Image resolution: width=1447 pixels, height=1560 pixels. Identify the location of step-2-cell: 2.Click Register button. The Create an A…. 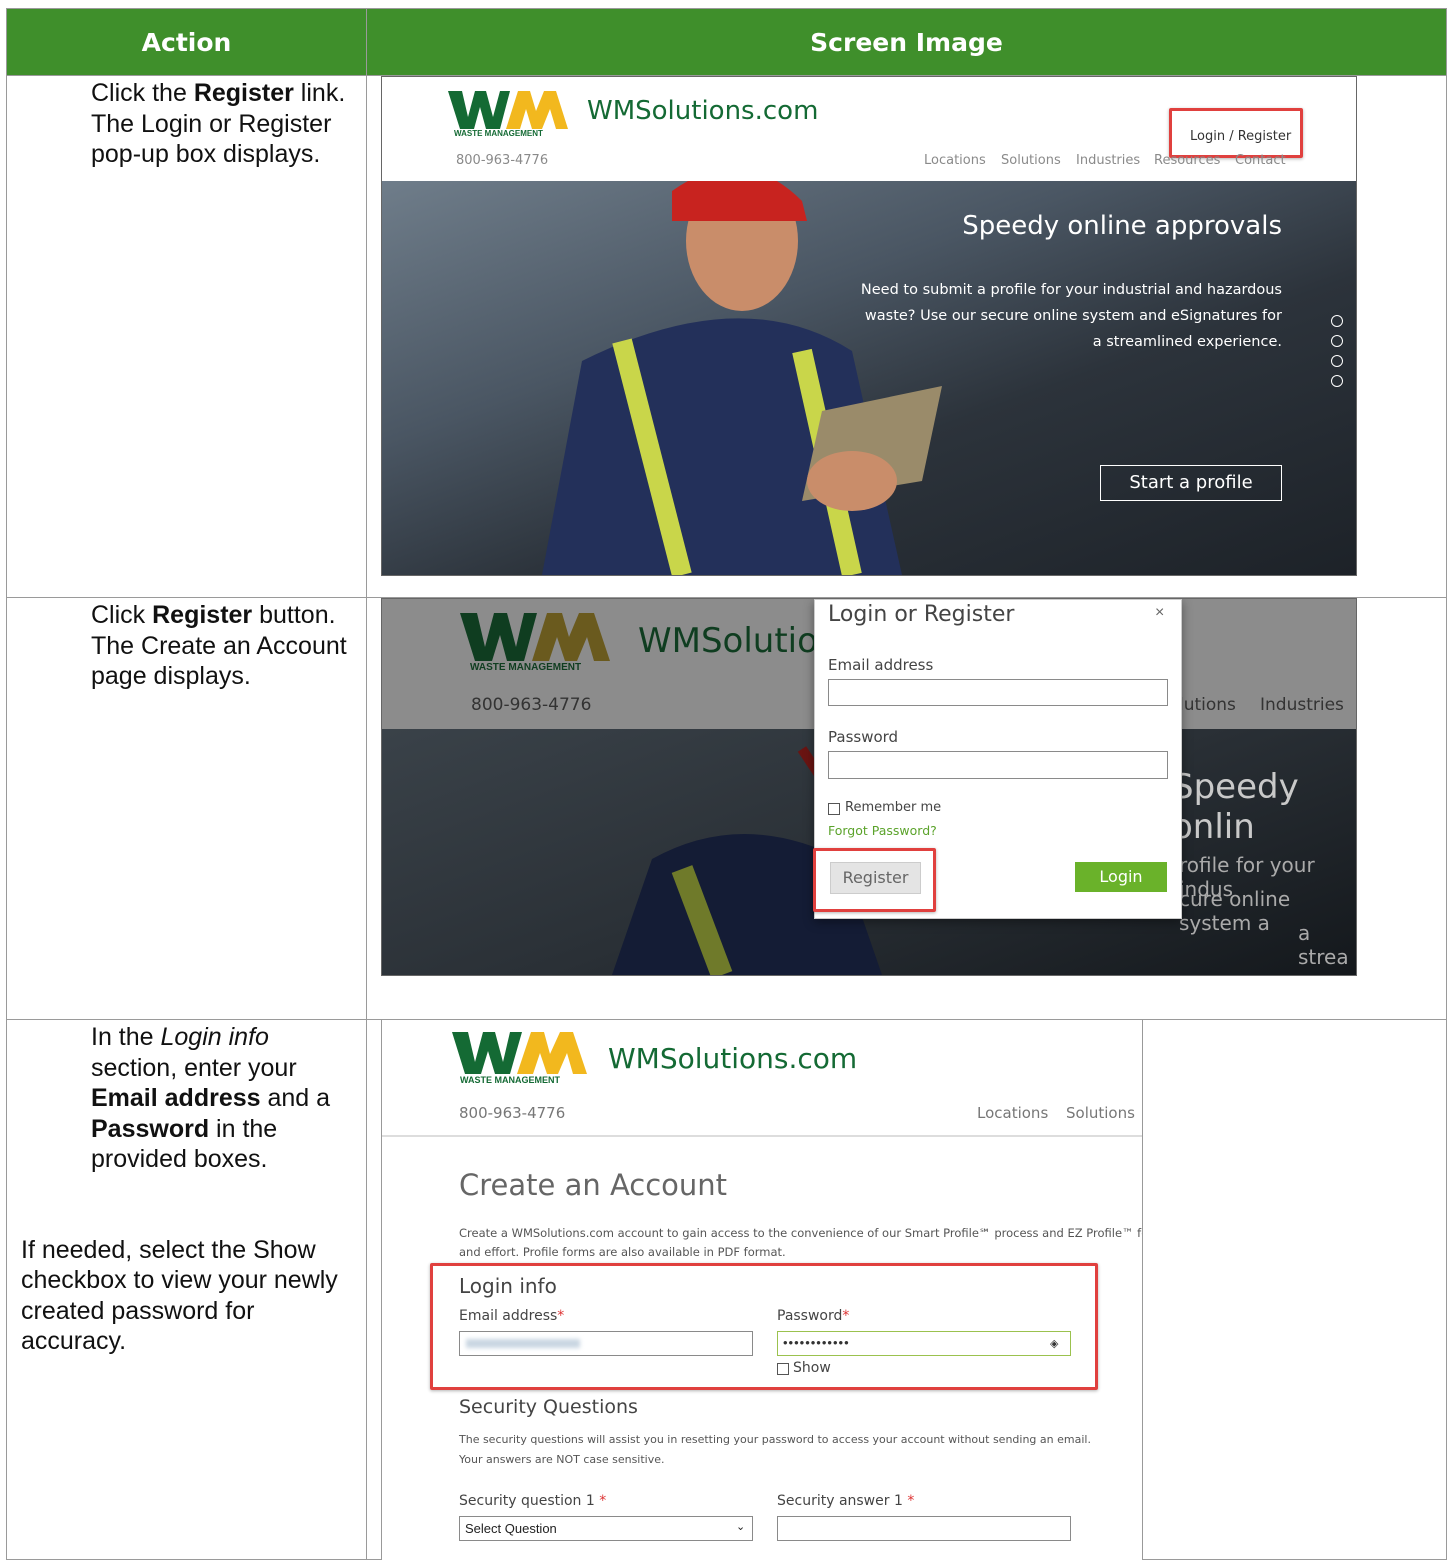
(186, 808).